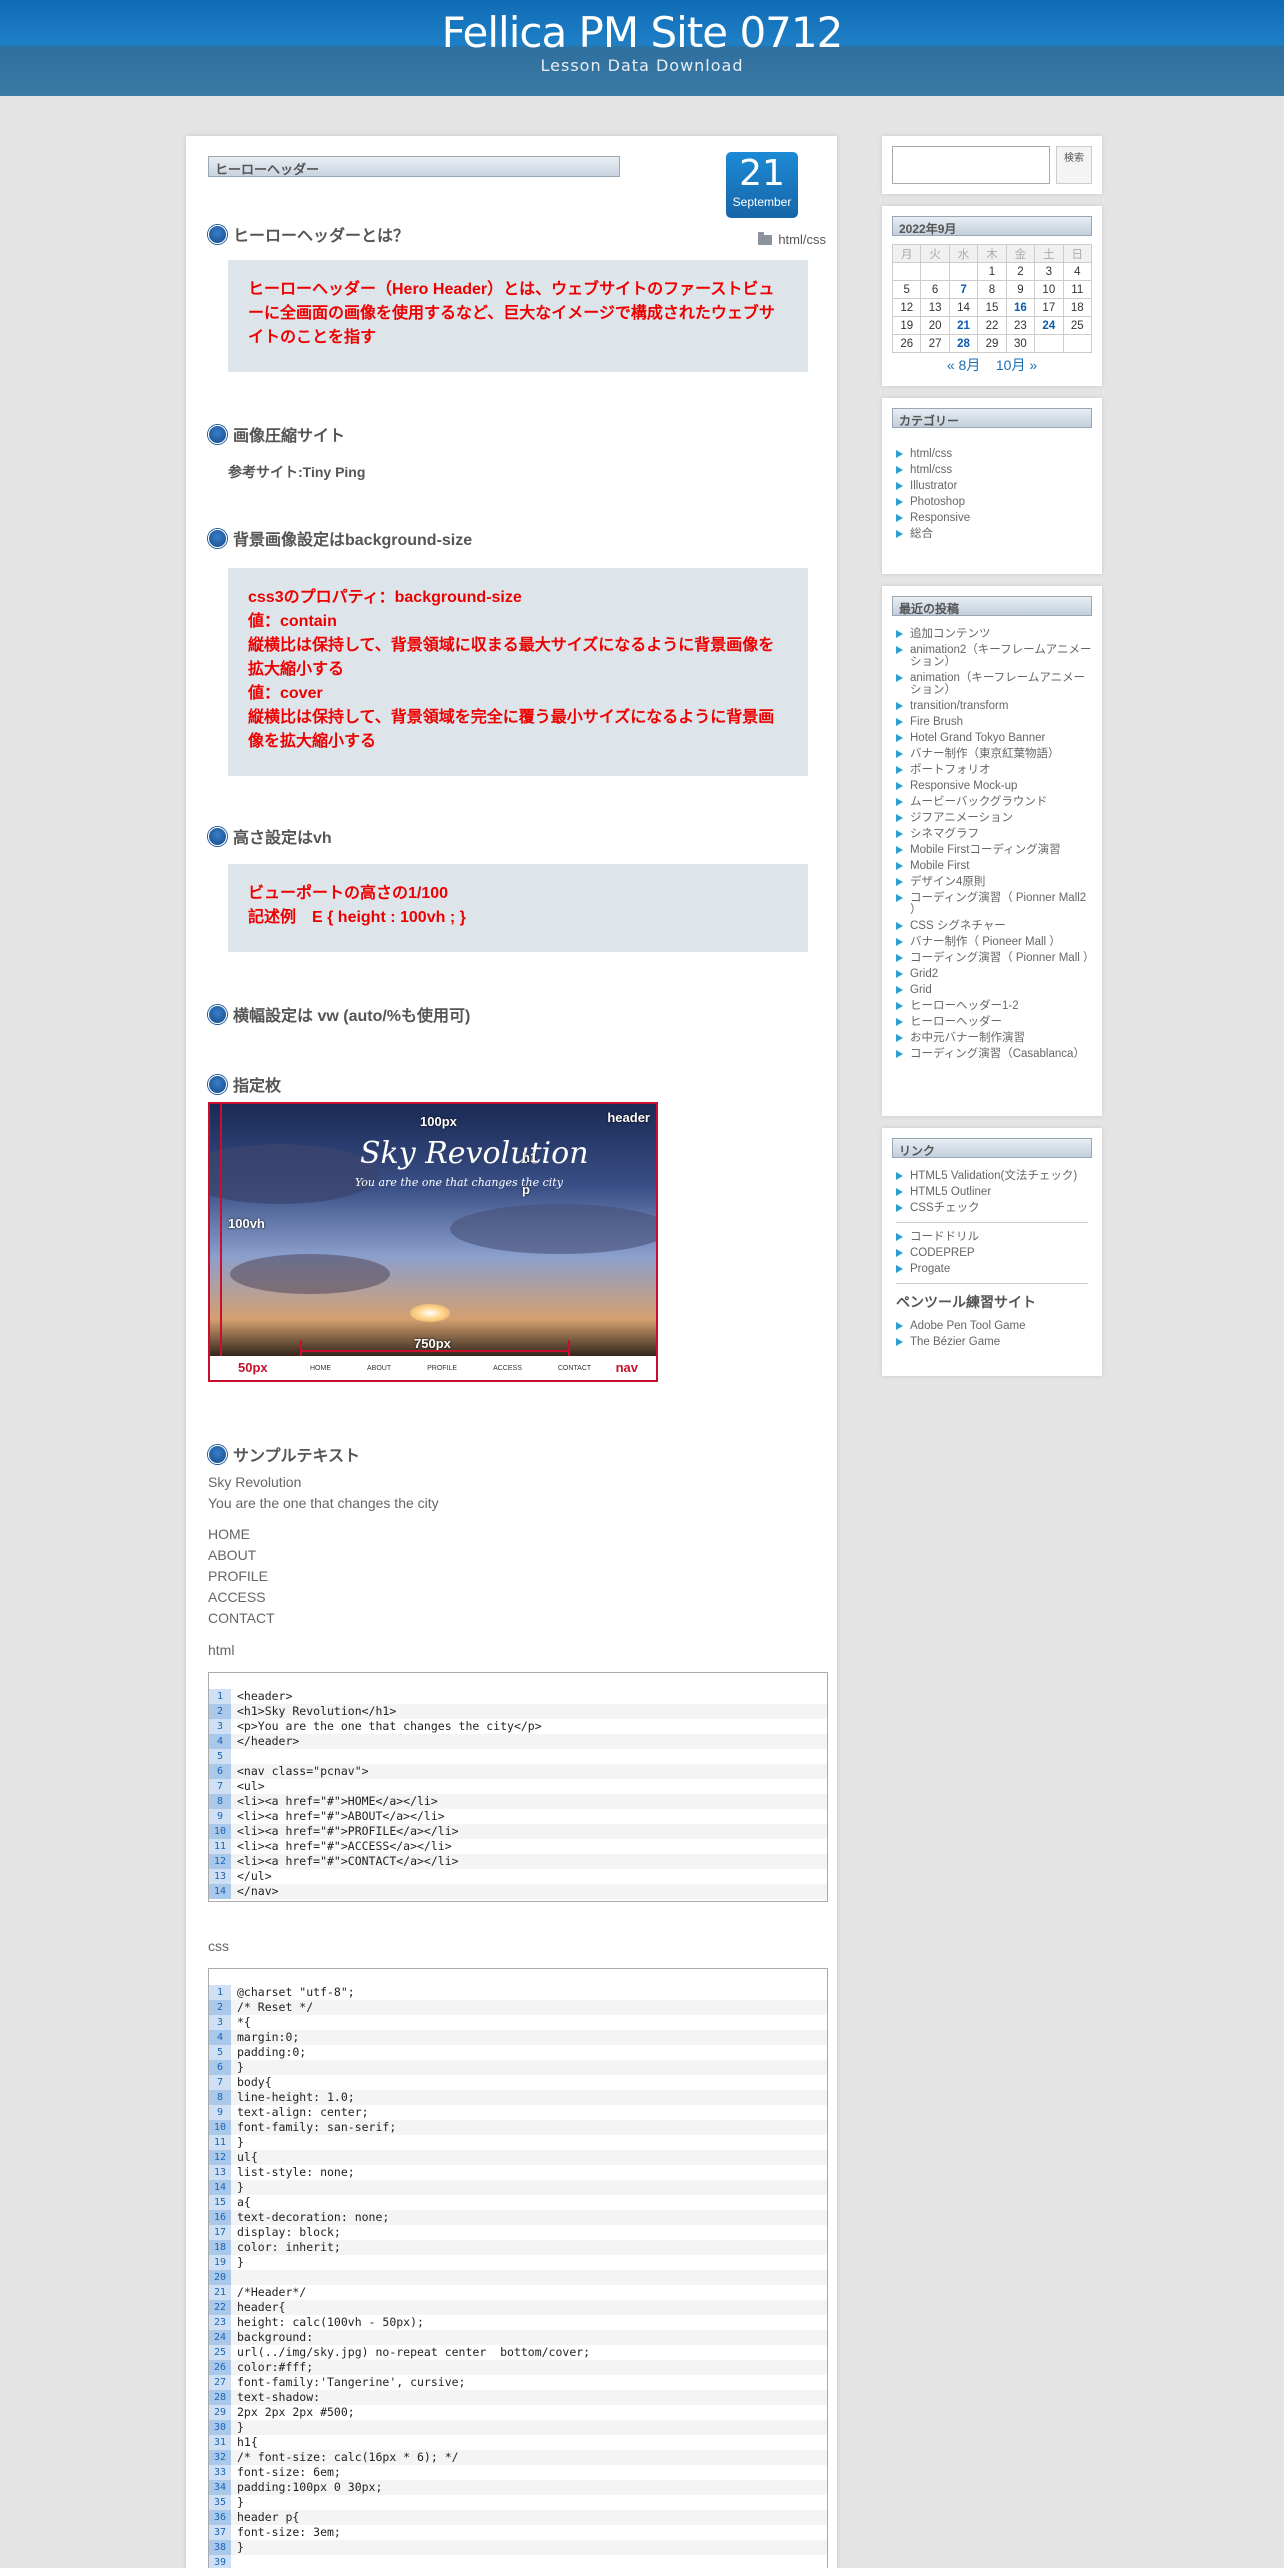  I want to click on recent-post-link: ジフアニメーション, so click(994, 818).